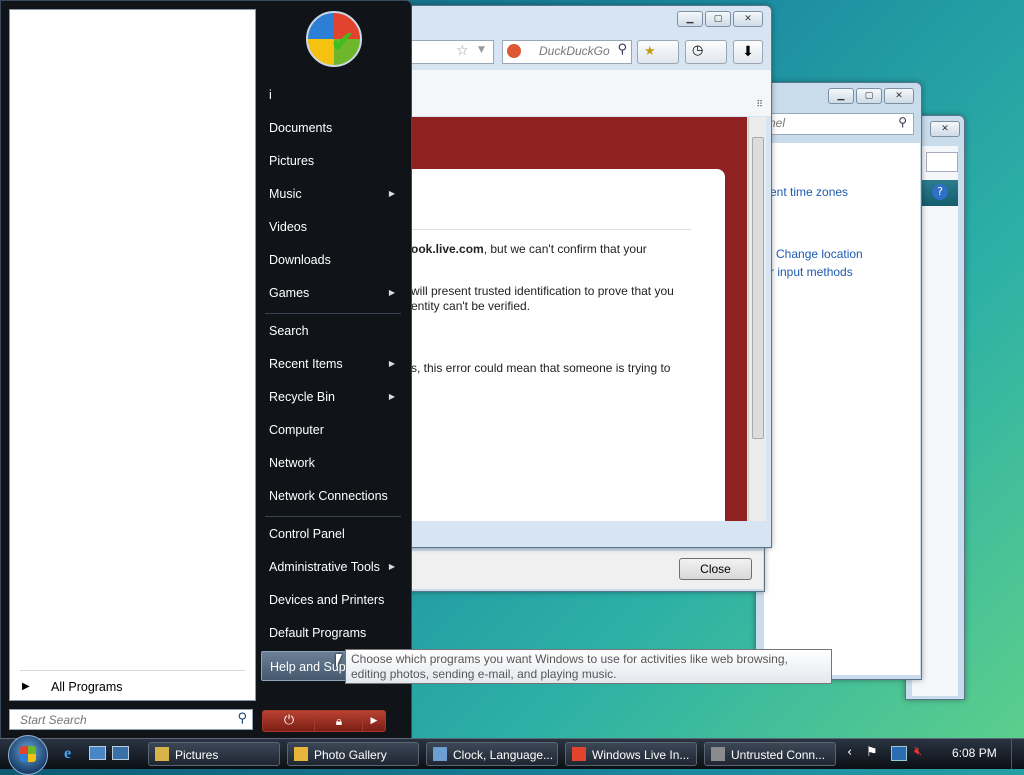  What do you see at coordinates (132, 687) in the screenshot?
I see `all-programs: ▶ All Programs` at bounding box center [132, 687].